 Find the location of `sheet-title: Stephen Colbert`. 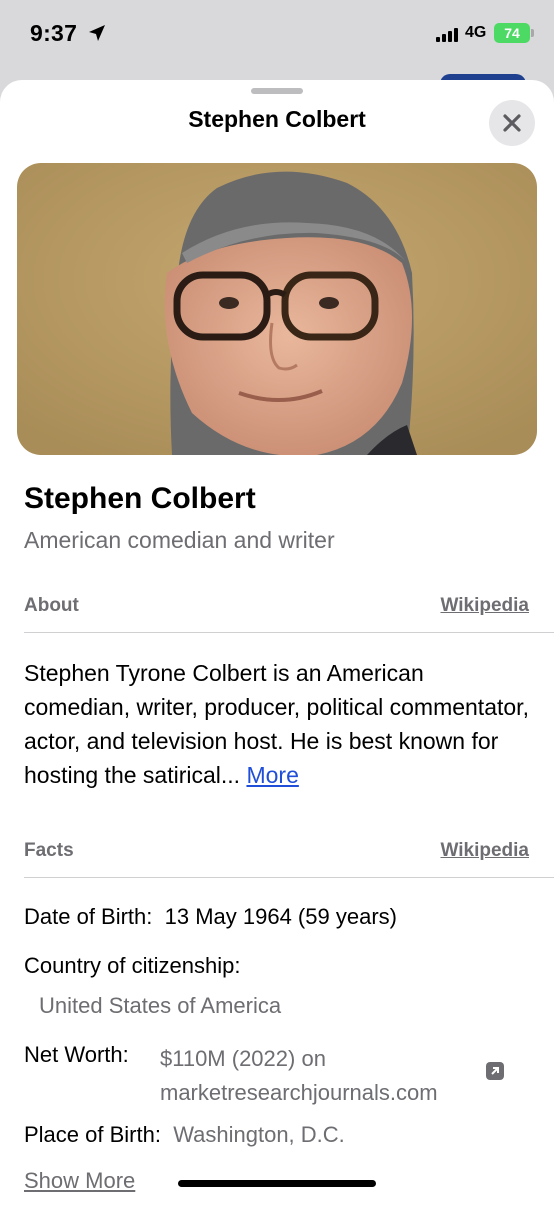

sheet-title: Stephen Colbert is located at coordinates (277, 119).